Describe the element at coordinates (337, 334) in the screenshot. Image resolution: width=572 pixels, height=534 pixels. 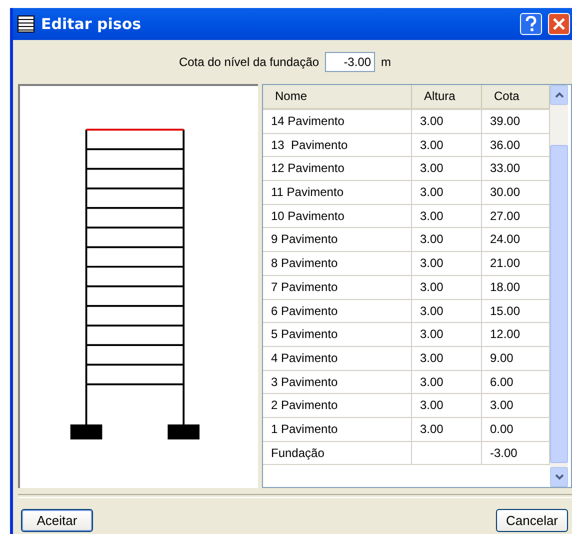
I see `table-cell: 5 Pavimento` at that location.